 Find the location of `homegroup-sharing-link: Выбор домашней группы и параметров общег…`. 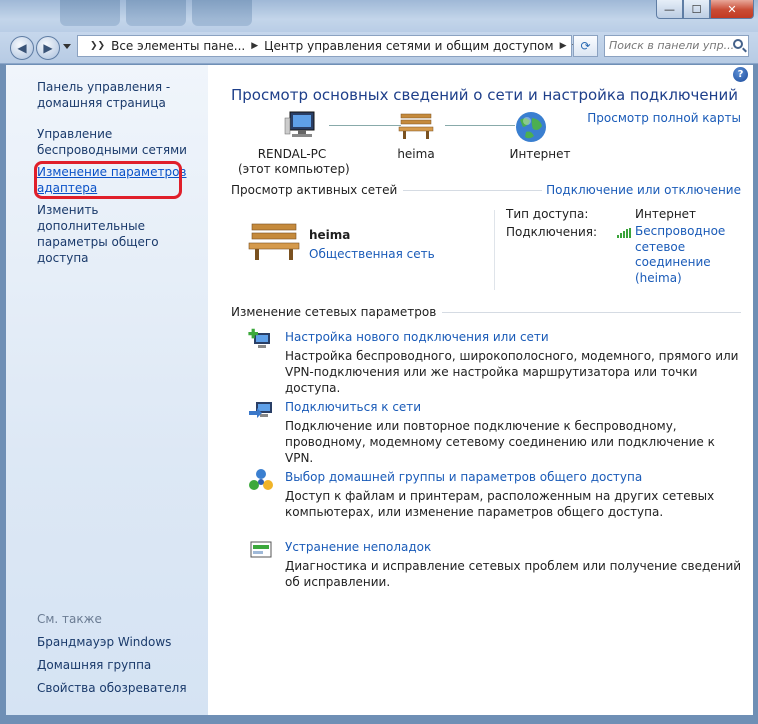

homegroup-sharing-link: Выбор домашней группы и параметров общег… is located at coordinates (515, 477).